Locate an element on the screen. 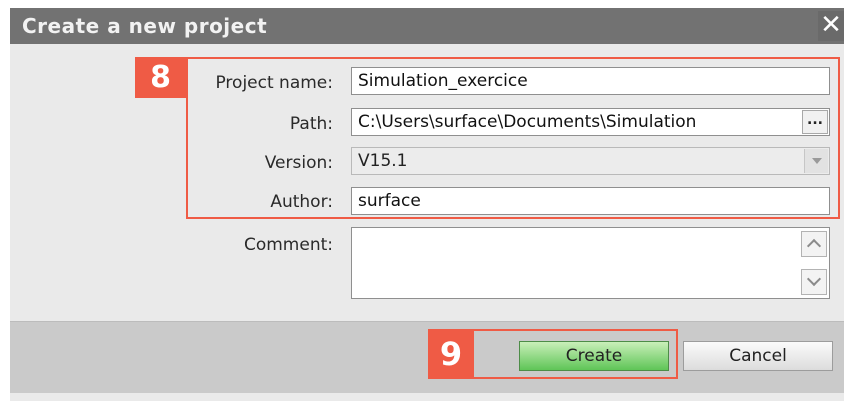  dialog-title: Create a new project is located at coordinates (145, 26).